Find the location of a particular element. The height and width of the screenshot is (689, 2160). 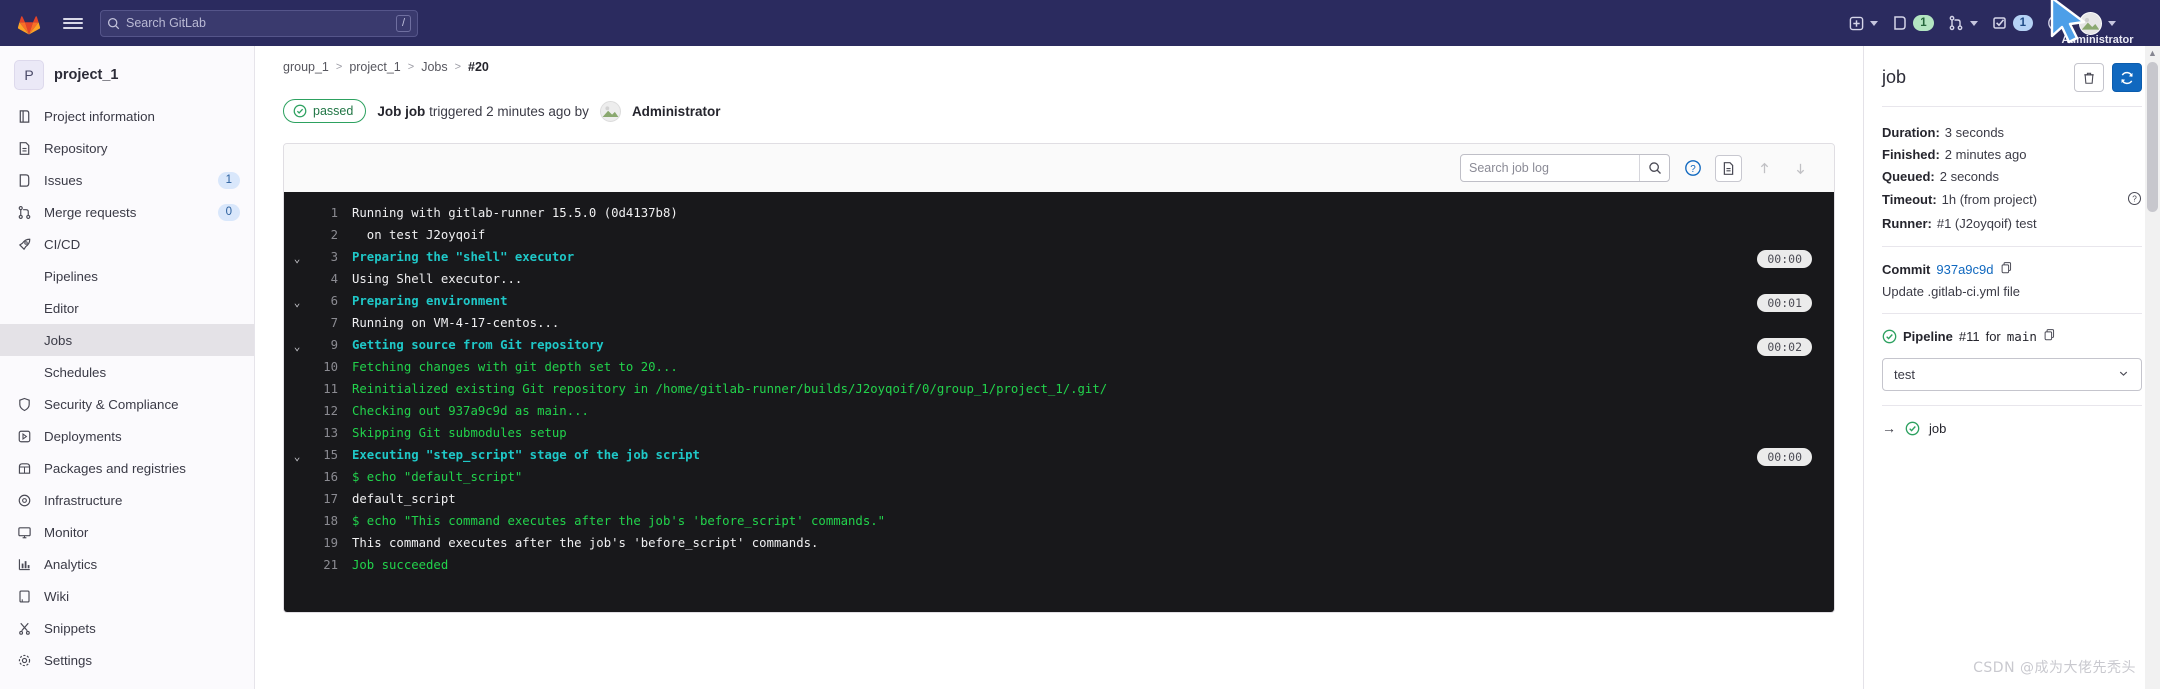

job-log-search is located at coordinates (1565, 168).